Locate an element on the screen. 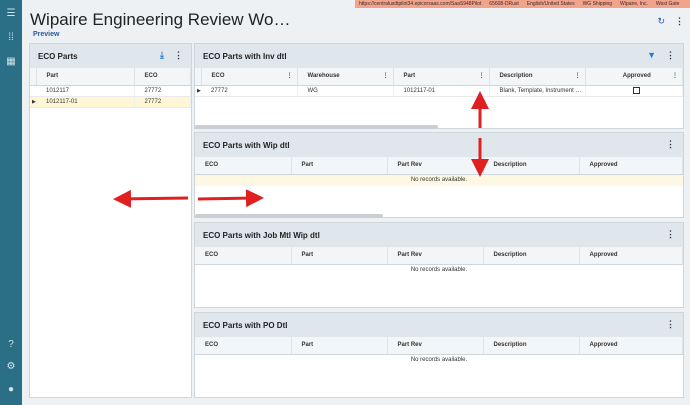 The height and width of the screenshot is (405, 690). panel-title: ECO Parts is located at coordinates (58, 56).